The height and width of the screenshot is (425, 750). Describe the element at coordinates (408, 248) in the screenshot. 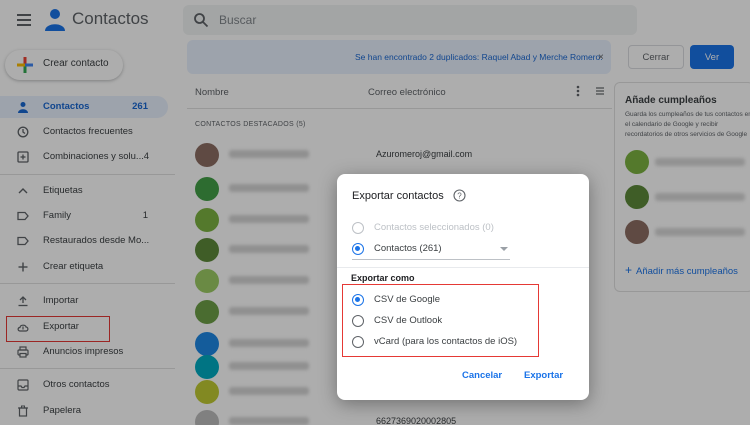

I see `option-all-contacts: Contactos (261)` at that location.